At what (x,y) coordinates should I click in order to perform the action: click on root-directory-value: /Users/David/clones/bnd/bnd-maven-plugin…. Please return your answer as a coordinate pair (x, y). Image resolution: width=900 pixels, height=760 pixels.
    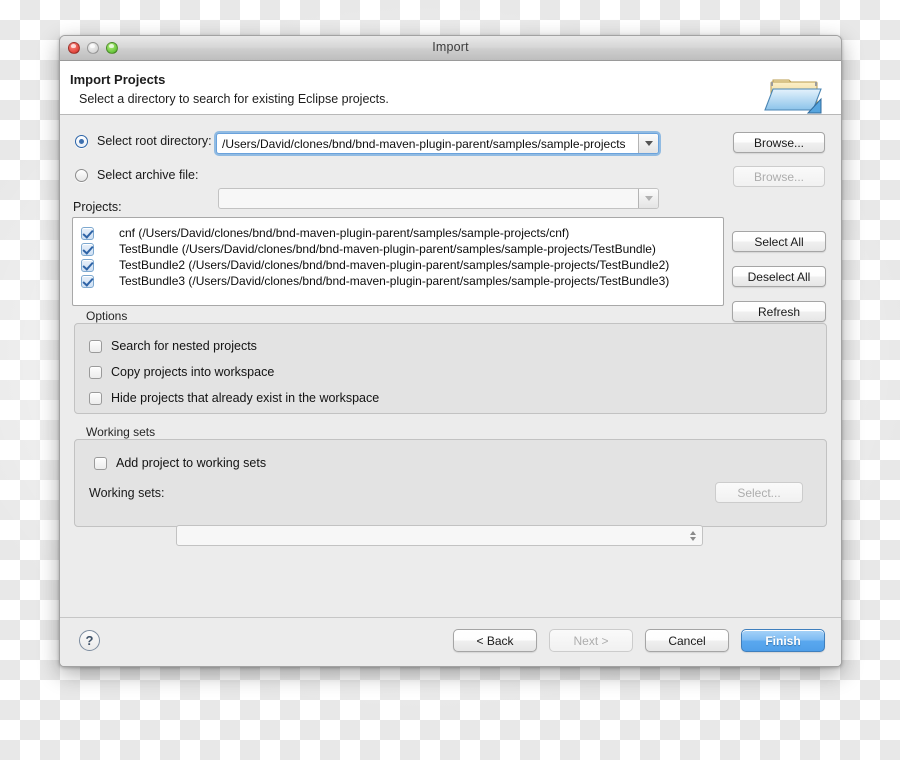
    Looking at the image, I should click on (424, 143).